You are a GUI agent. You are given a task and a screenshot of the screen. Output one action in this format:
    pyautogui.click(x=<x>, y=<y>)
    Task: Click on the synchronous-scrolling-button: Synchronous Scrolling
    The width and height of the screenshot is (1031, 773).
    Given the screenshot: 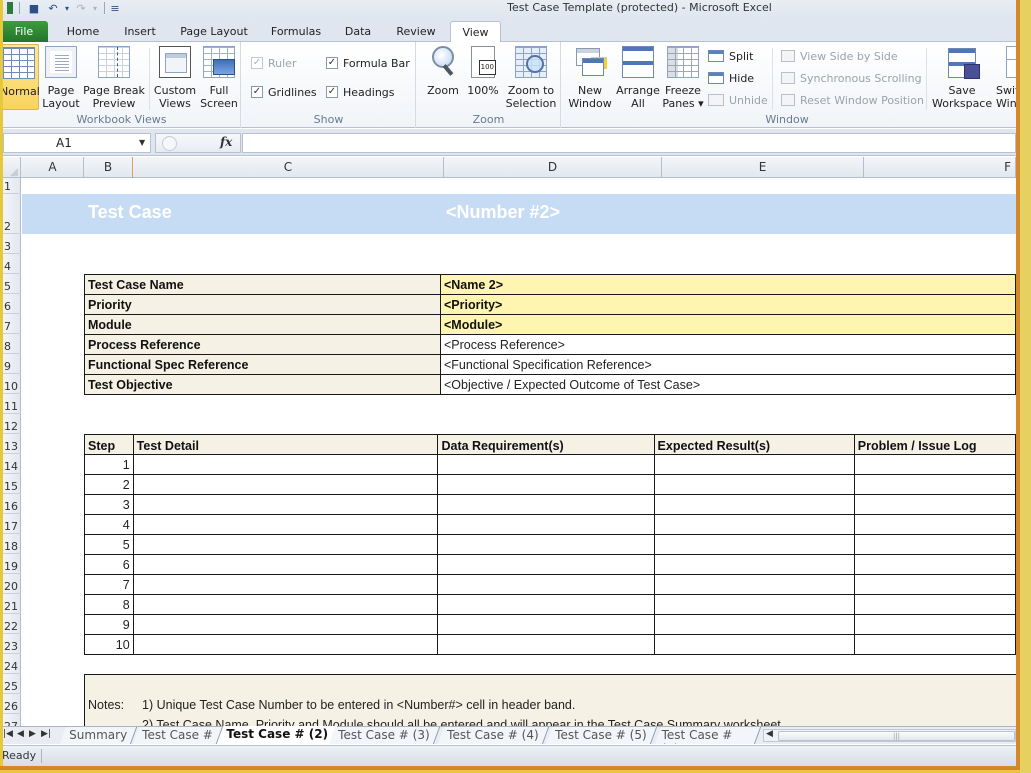 What is the action you would take?
    pyautogui.click(x=851, y=78)
    